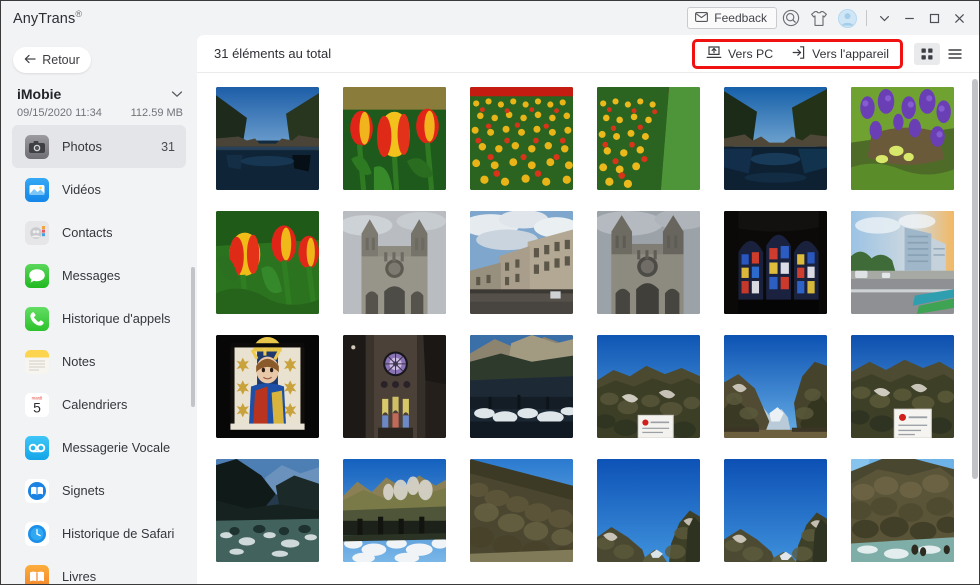 The height and width of the screenshot is (585, 980). Describe the element at coordinates (30, 60) in the screenshot. I see `arrow-left-icon` at that location.